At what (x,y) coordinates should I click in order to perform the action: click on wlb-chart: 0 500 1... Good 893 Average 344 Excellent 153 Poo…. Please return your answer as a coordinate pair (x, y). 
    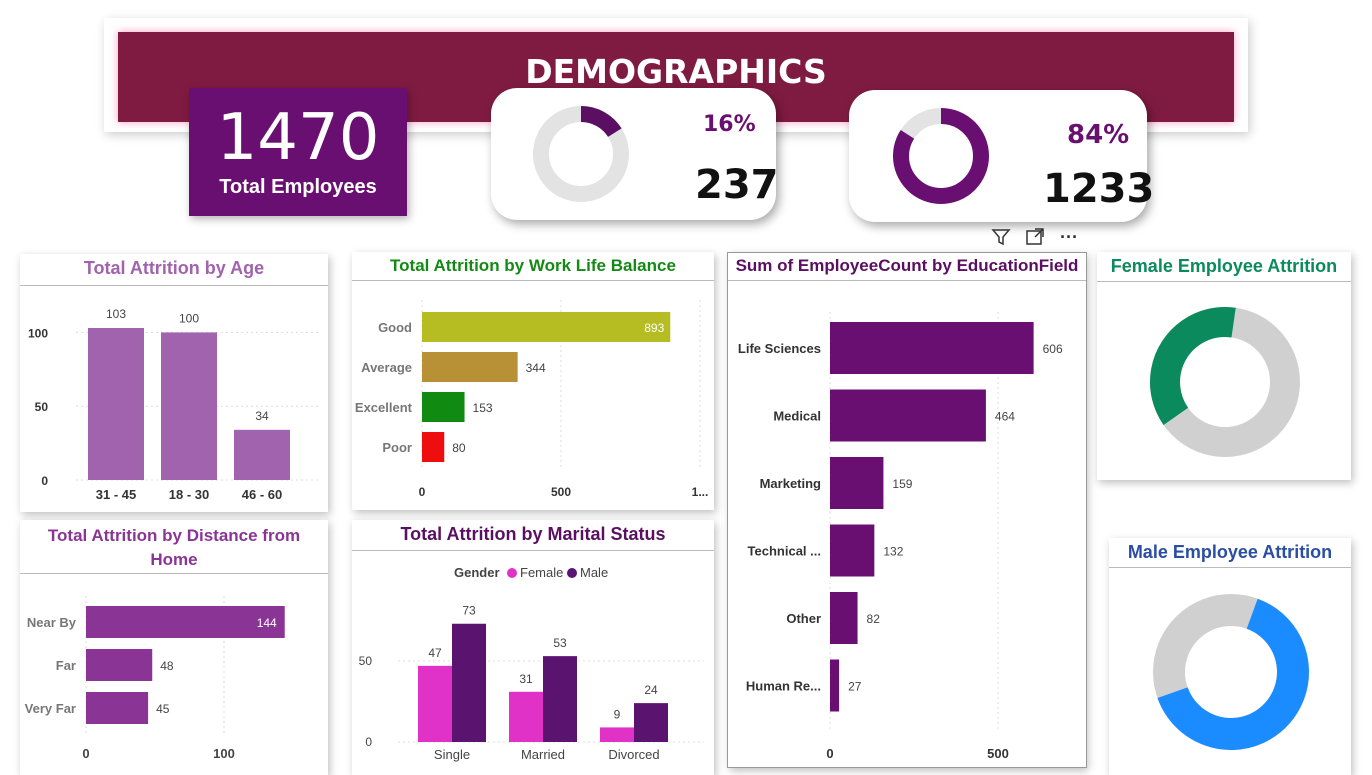
    Looking at the image, I should click on (532, 399).